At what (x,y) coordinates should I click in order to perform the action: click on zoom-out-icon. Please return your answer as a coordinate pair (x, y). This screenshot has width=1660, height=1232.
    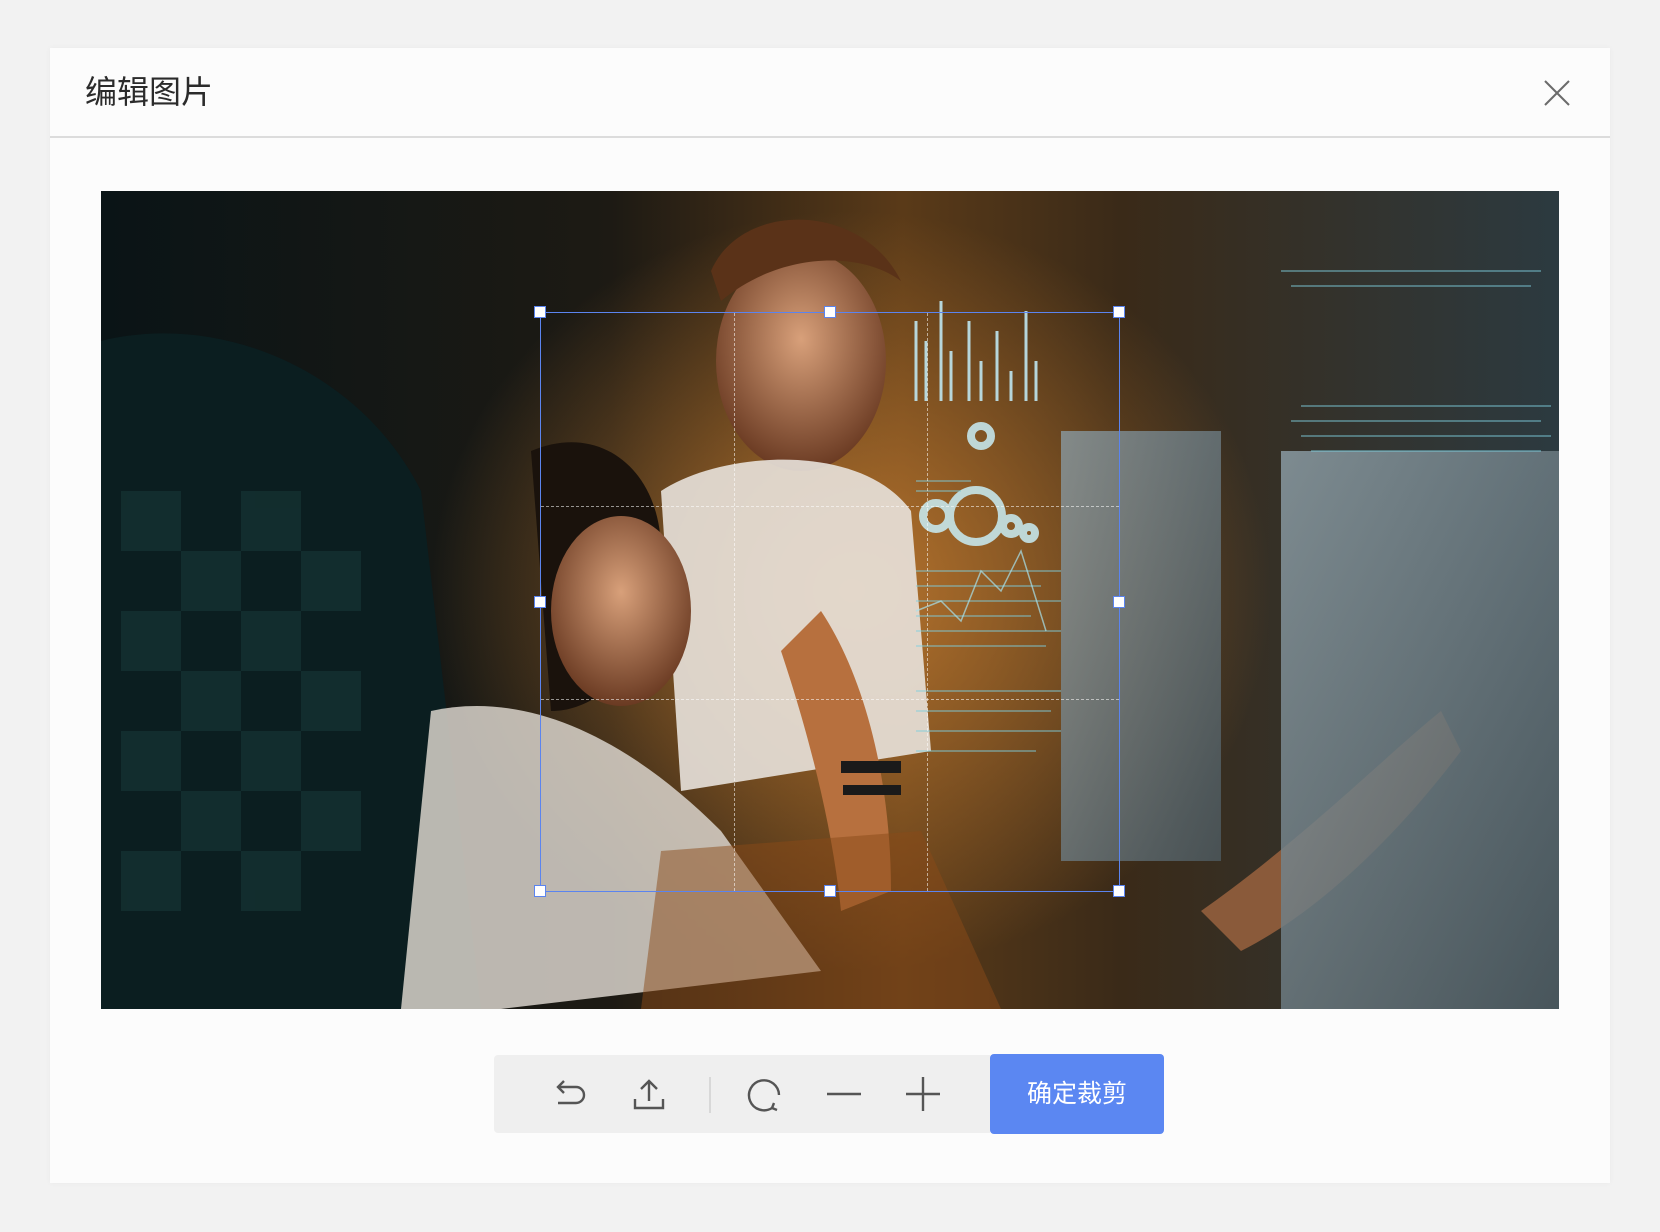
    Looking at the image, I should click on (844, 1094).